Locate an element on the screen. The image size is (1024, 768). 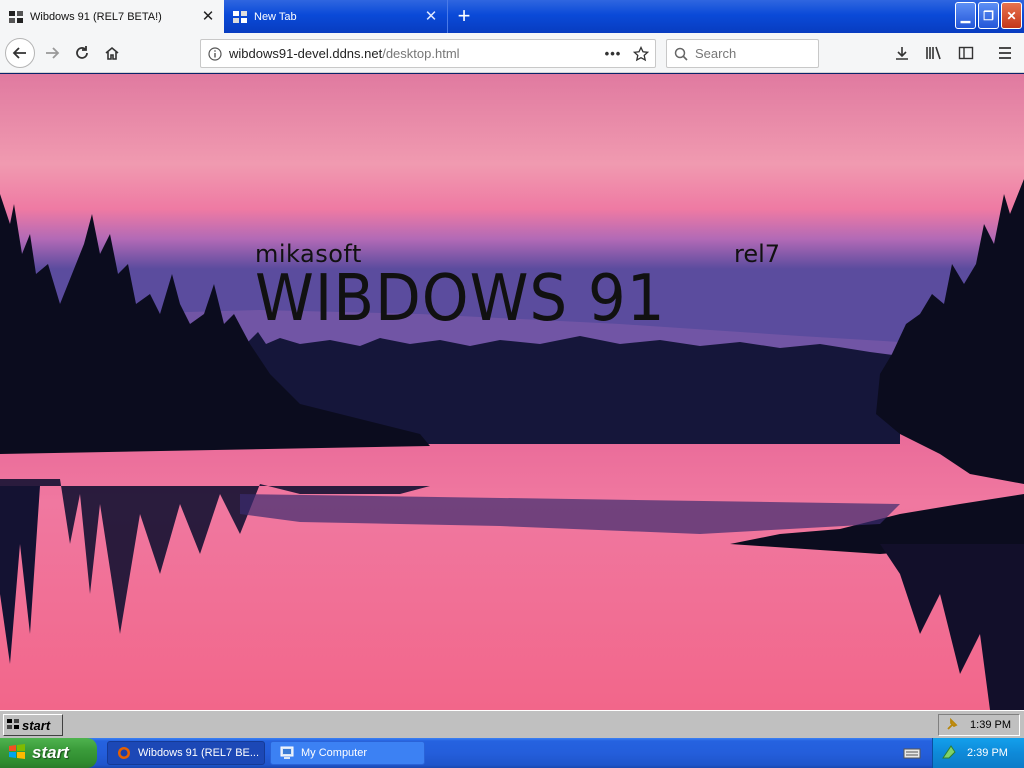
url-text: wibdows91-devel.ddns.net/desktop.html is located at coordinates (414, 53).